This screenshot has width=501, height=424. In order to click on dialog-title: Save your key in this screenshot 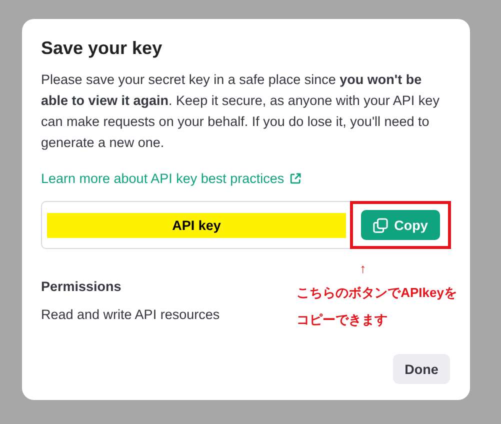, I will do `click(102, 48)`.